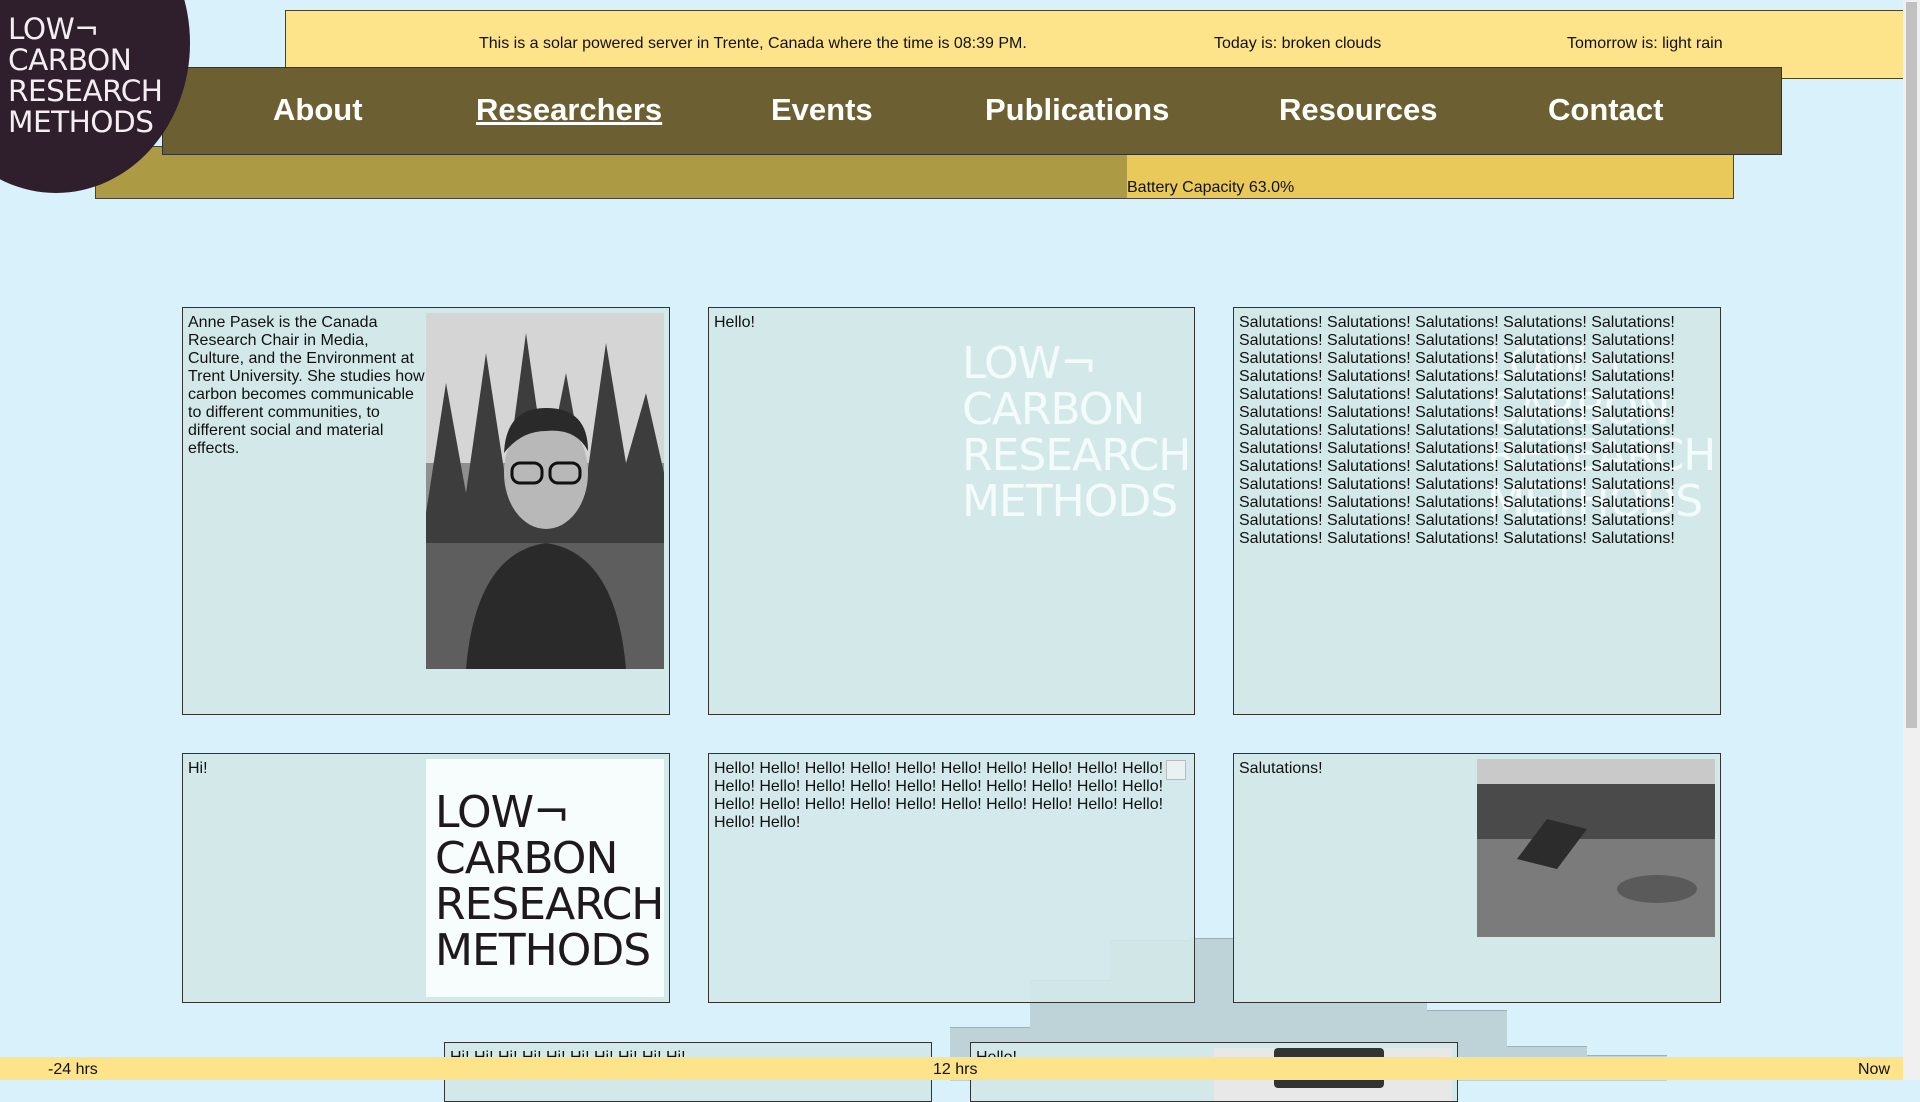  Describe the element at coordinates (1911, 365) in the screenshot. I see `scrollbar-thumb` at that location.